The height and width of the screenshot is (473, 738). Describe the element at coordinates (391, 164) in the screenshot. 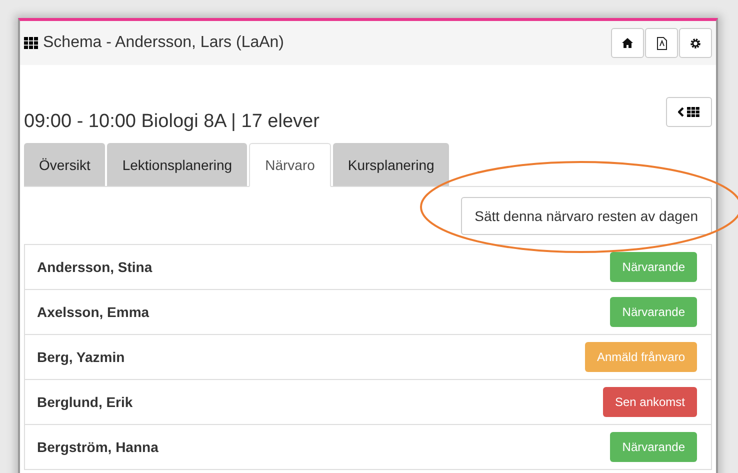

I see `tab: Kursplanering` at that location.